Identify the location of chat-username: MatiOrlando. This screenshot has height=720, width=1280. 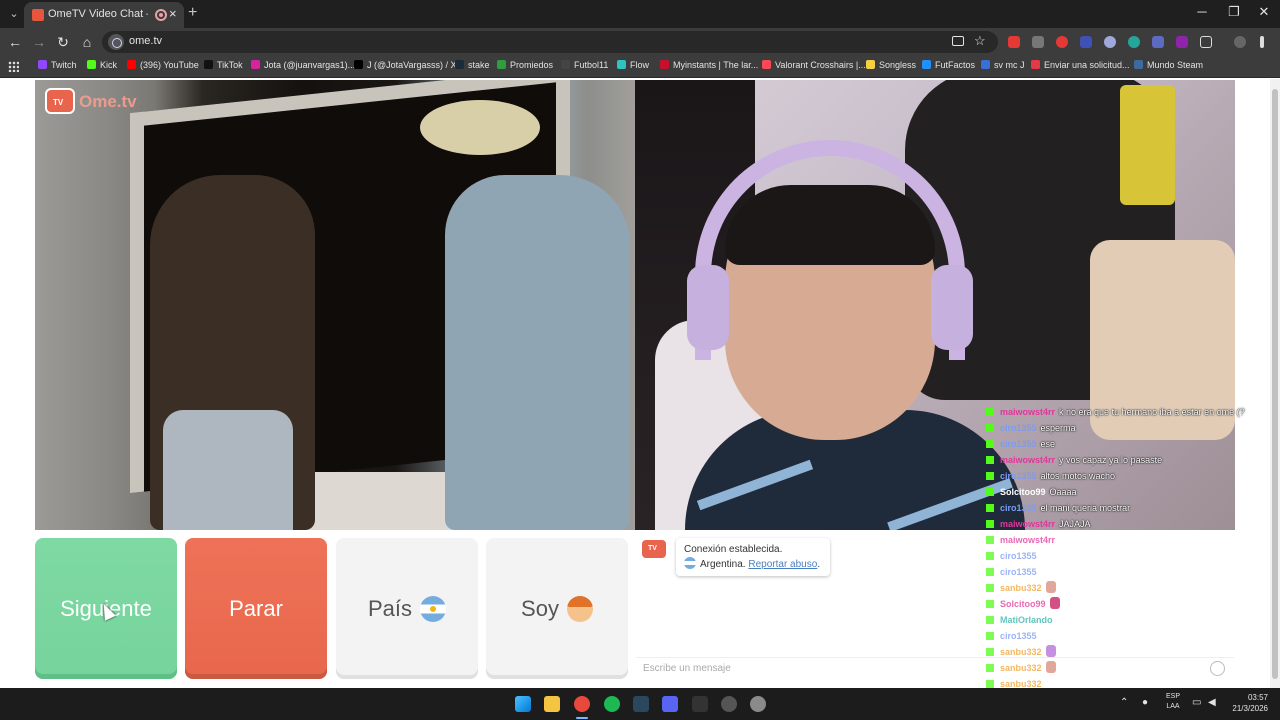
(1026, 620).